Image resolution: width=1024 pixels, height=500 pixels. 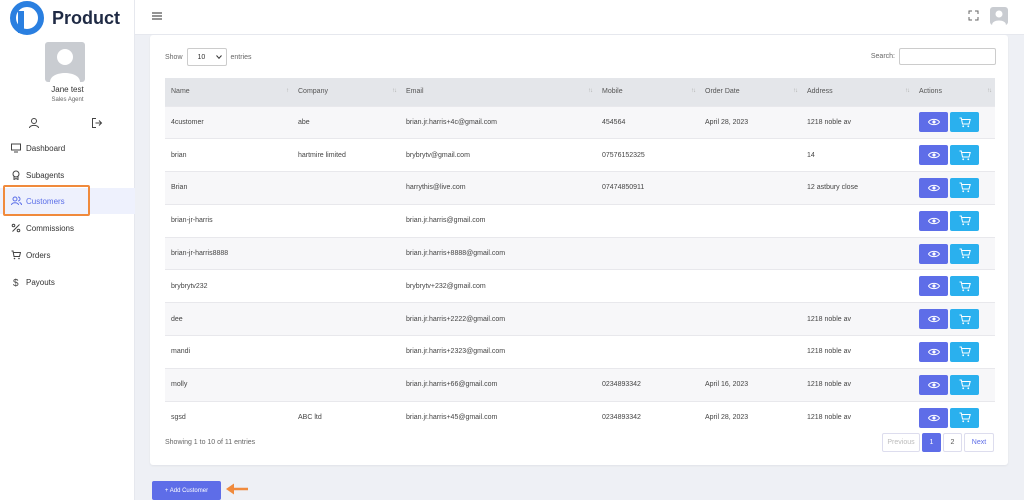 What do you see at coordinates (67, 228) in the screenshot?
I see `sidebar-item-commissions: Commissions` at bounding box center [67, 228].